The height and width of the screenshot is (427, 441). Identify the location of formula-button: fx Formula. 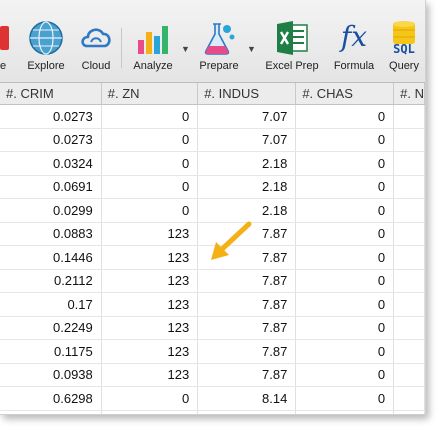
(354, 48).